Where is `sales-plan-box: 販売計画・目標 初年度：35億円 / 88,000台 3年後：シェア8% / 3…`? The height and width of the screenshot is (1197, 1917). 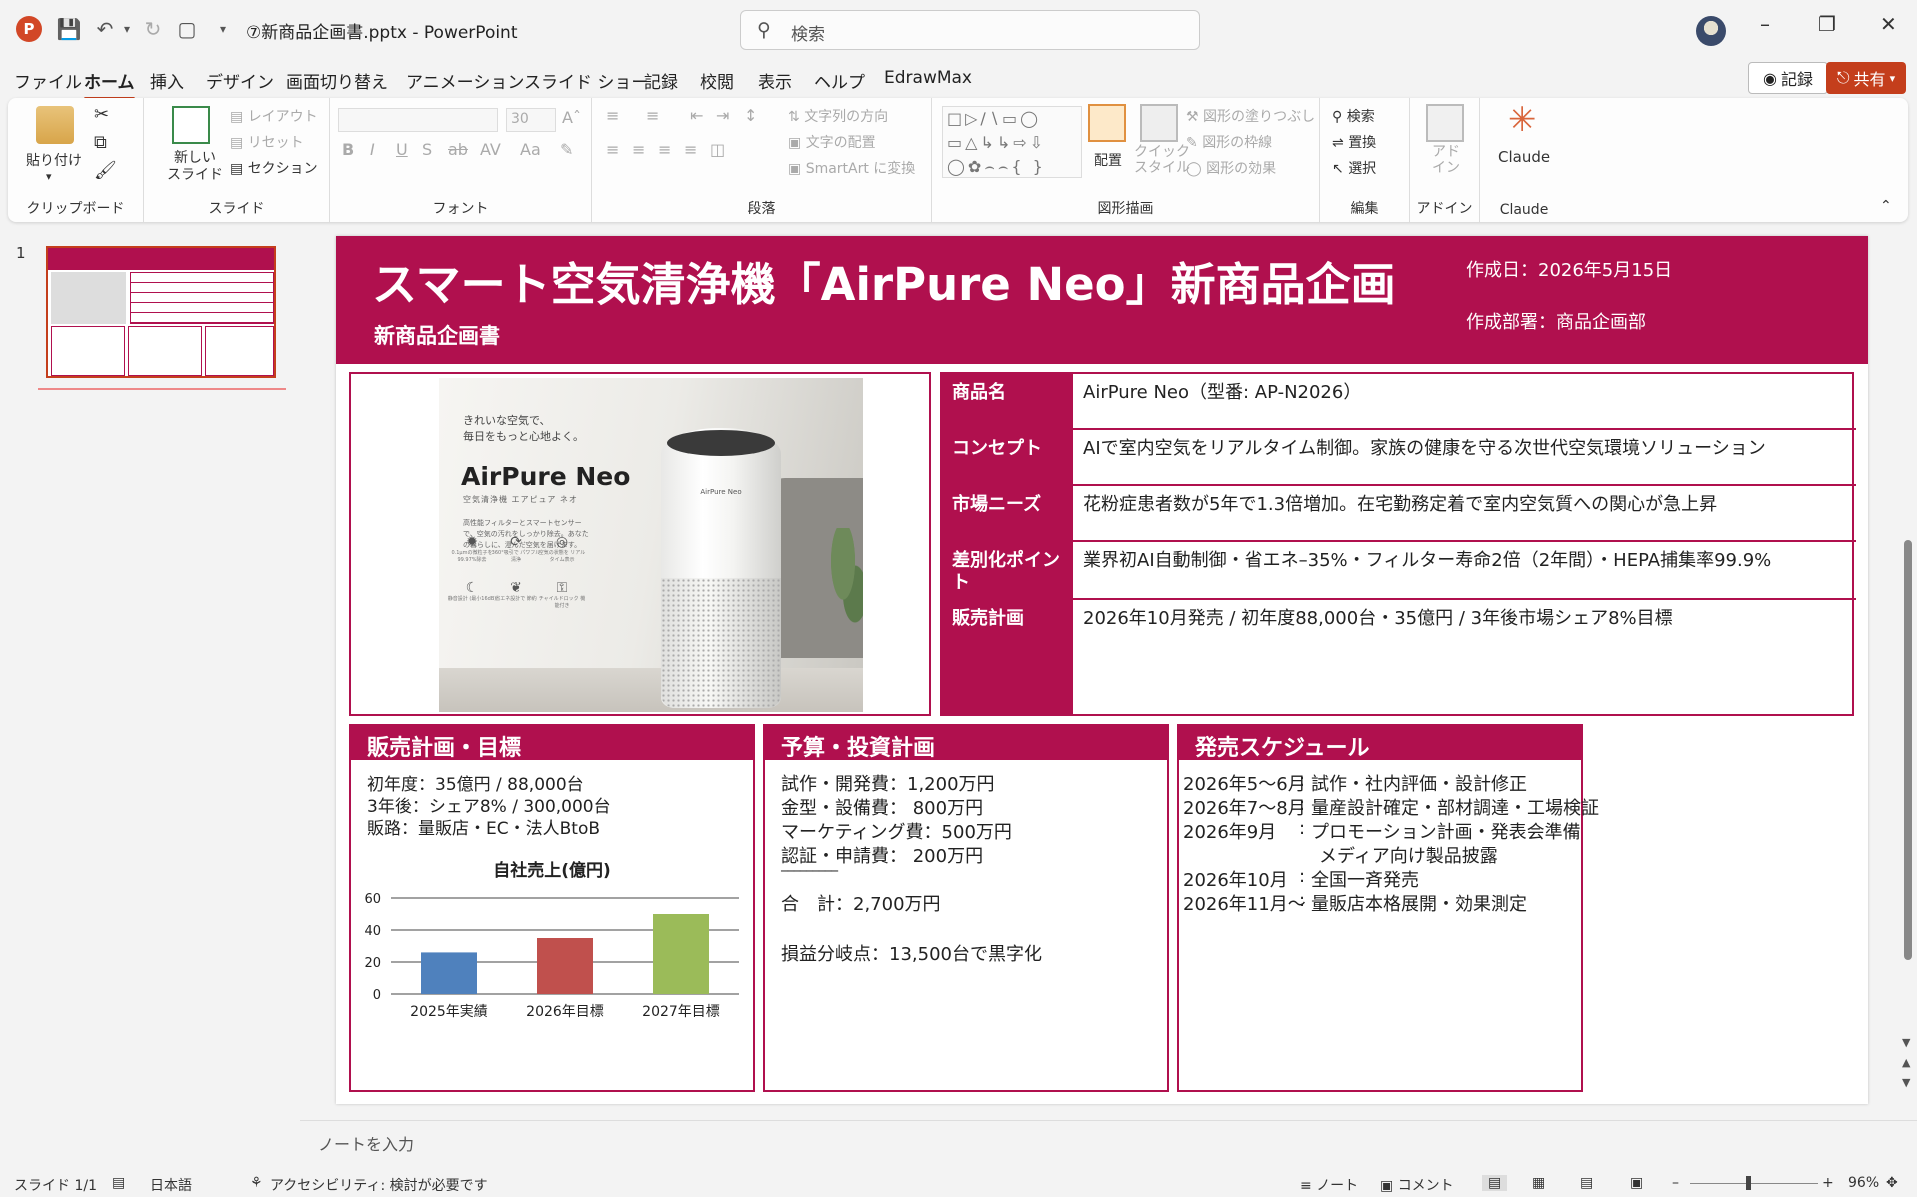 sales-plan-box: 販売計画・目標 初年度：35億円 / 88,000台 3年後：シェア8% / 3… is located at coordinates (552, 908).